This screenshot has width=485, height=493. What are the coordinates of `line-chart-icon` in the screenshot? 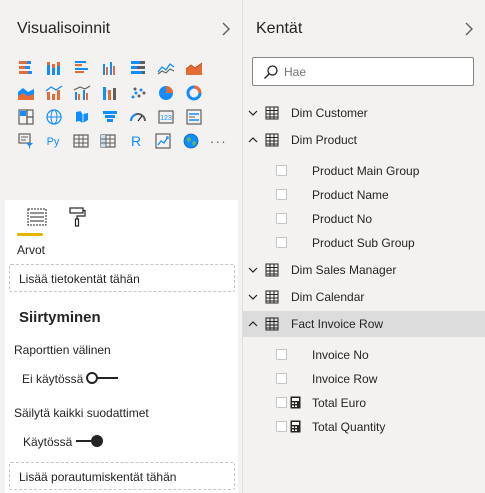 It's located at (166, 68).